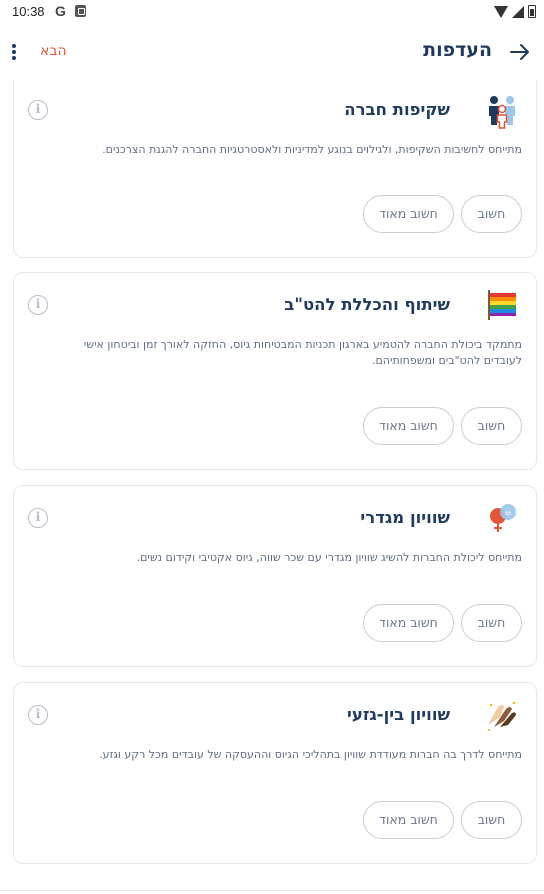  What do you see at coordinates (457, 50) in the screenshot?
I see `page-title: העדפות` at bounding box center [457, 50].